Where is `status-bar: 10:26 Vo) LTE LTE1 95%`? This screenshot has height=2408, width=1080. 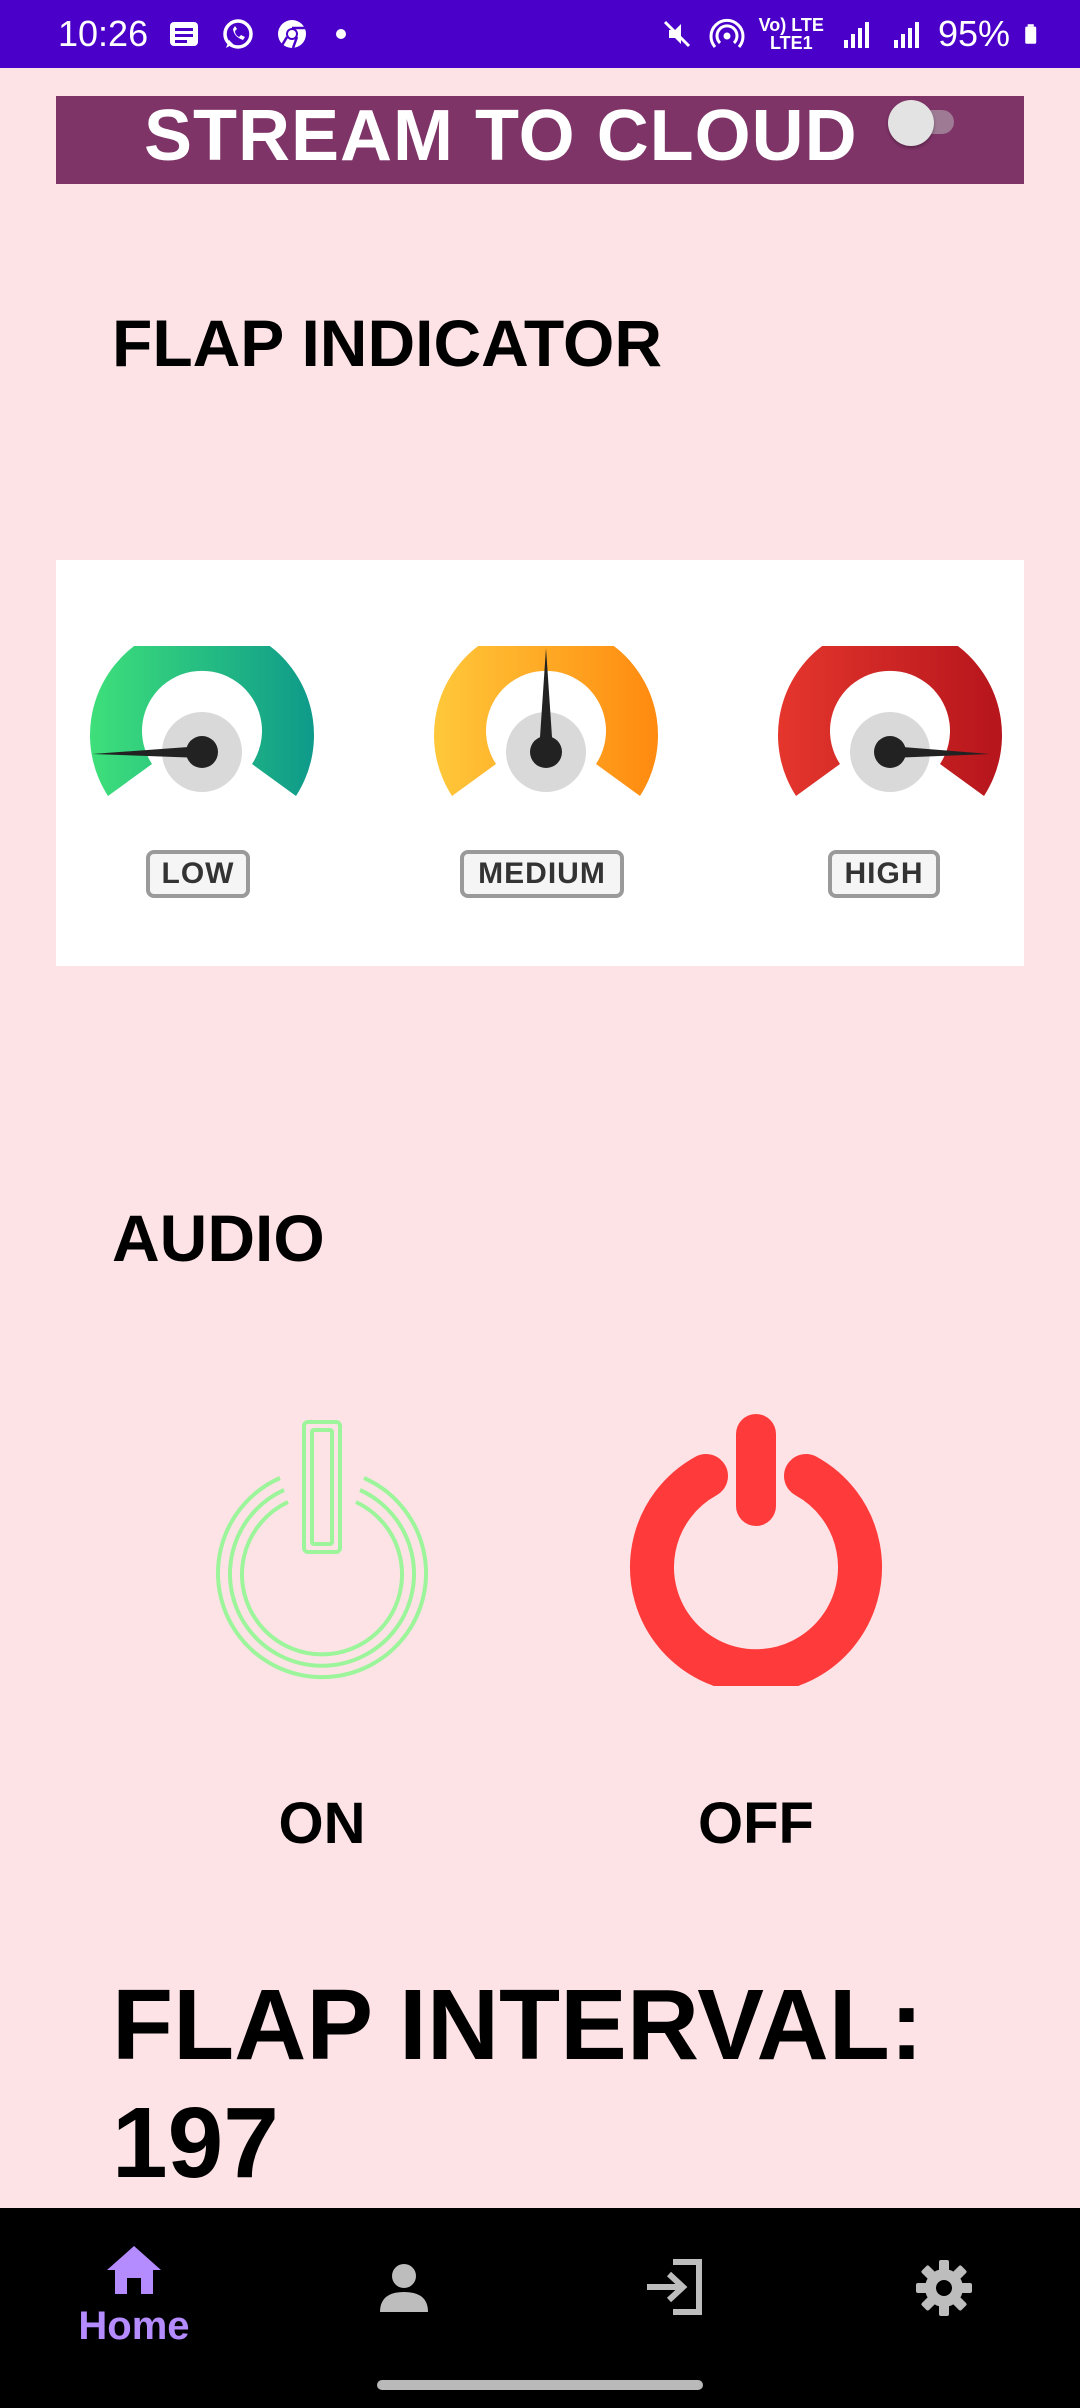
status-bar: 10:26 Vo) LTE LTE1 95% is located at coordinates (540, 34).